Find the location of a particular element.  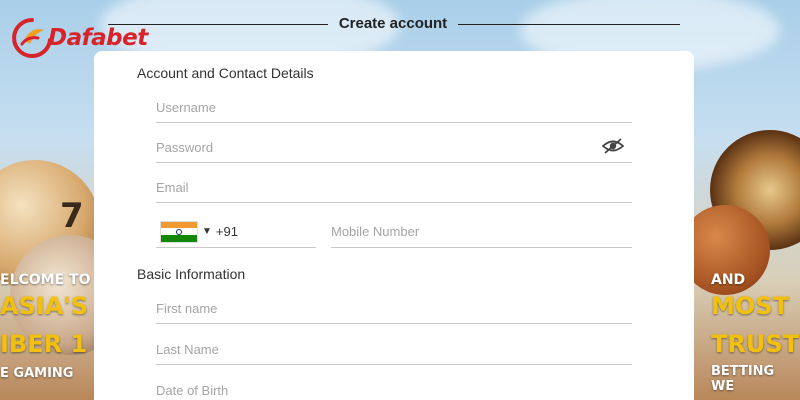

username-field is located at coordinates (394, 108).